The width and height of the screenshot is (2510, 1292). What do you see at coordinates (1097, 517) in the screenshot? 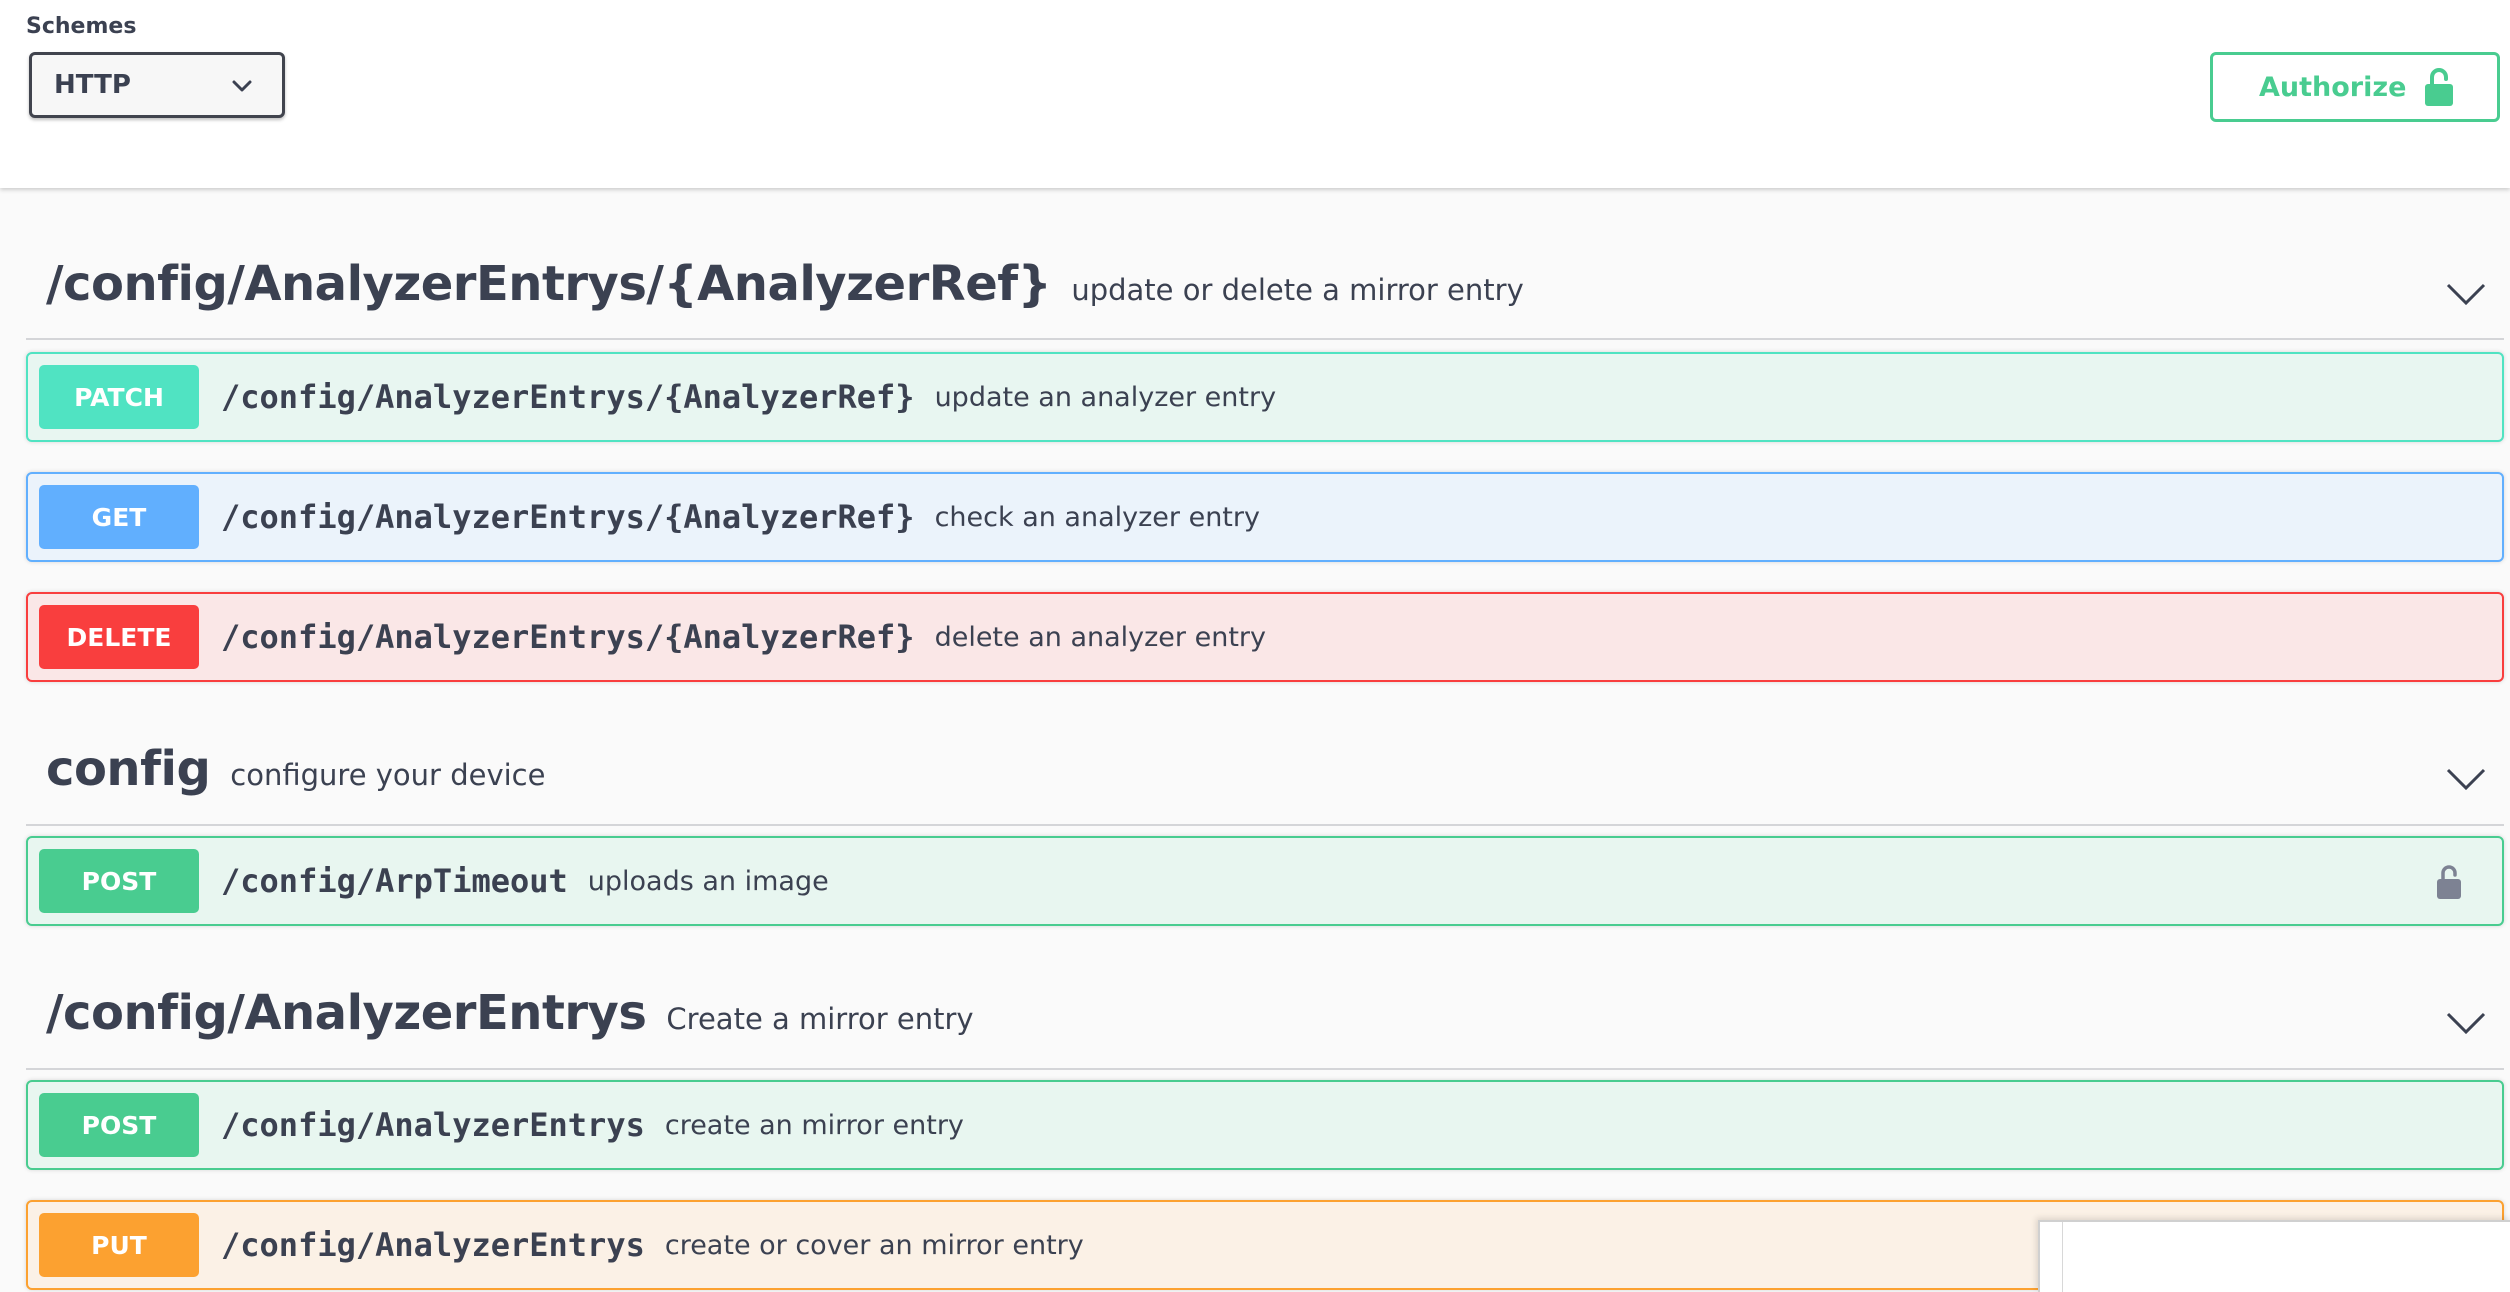
I see `operation-summary: check an analyzer entry` at bounding box center [1097, 517].